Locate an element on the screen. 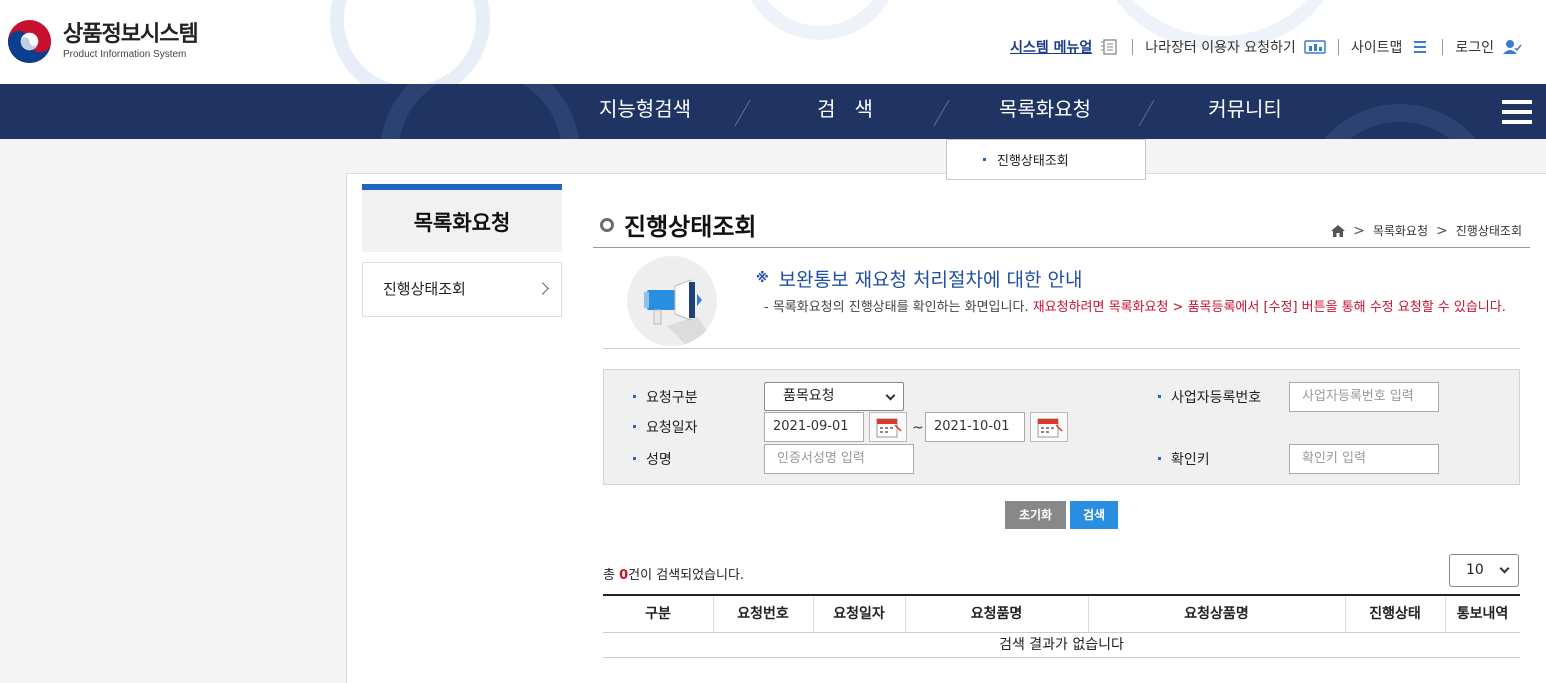 This screenshot has height=683, width=1546. date-to-input: 2021-10-01 is located at coordinates (975, 427).